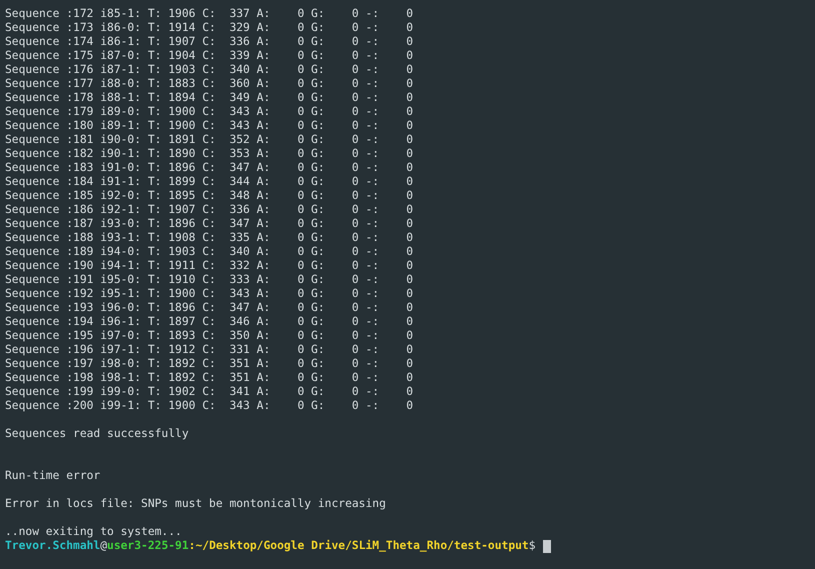 The height and width of the screenshot is (569, 815). I want to click on sequence-line: Sequence :194 i96-1: T: 1897 C: 346 A: 0 G: 0 -: 0, so click(209, 322).